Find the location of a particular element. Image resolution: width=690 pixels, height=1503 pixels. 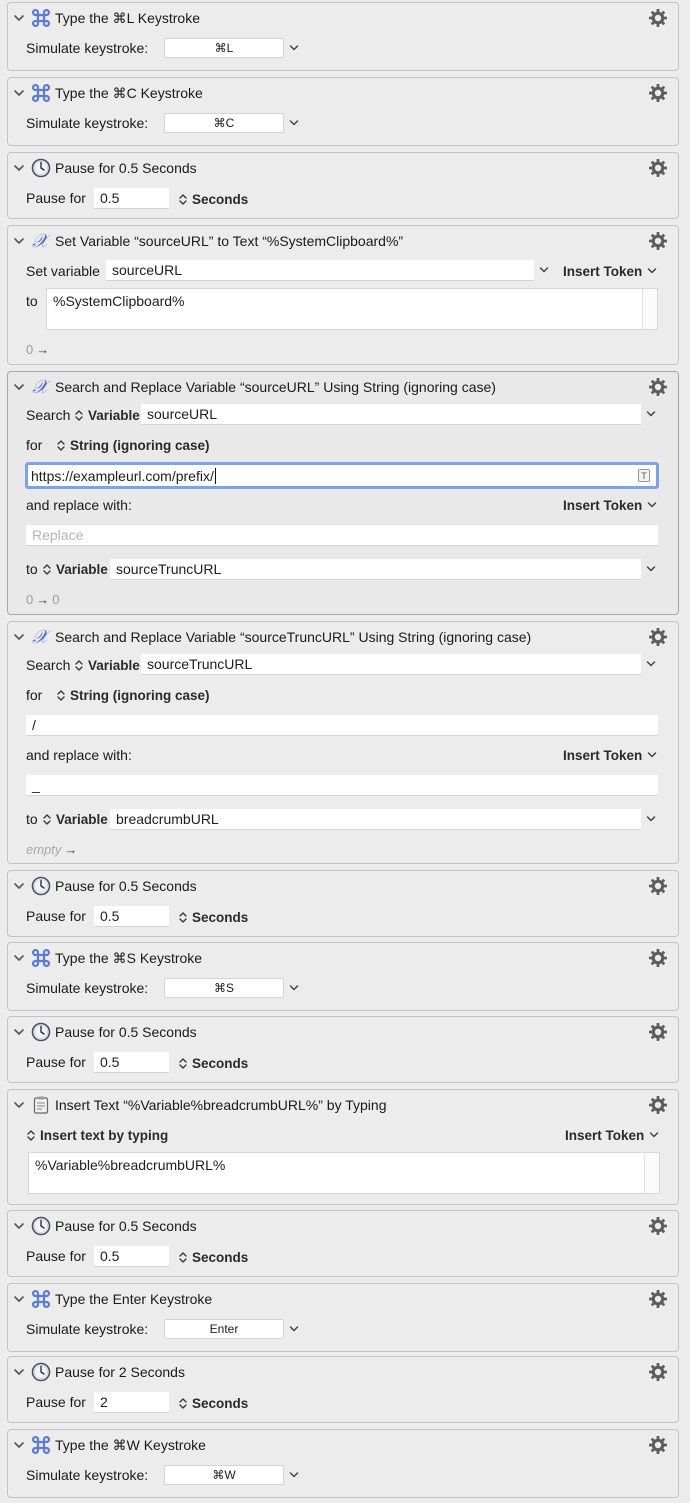

replace-text-input: Replace is located at coordinates (342, 535).